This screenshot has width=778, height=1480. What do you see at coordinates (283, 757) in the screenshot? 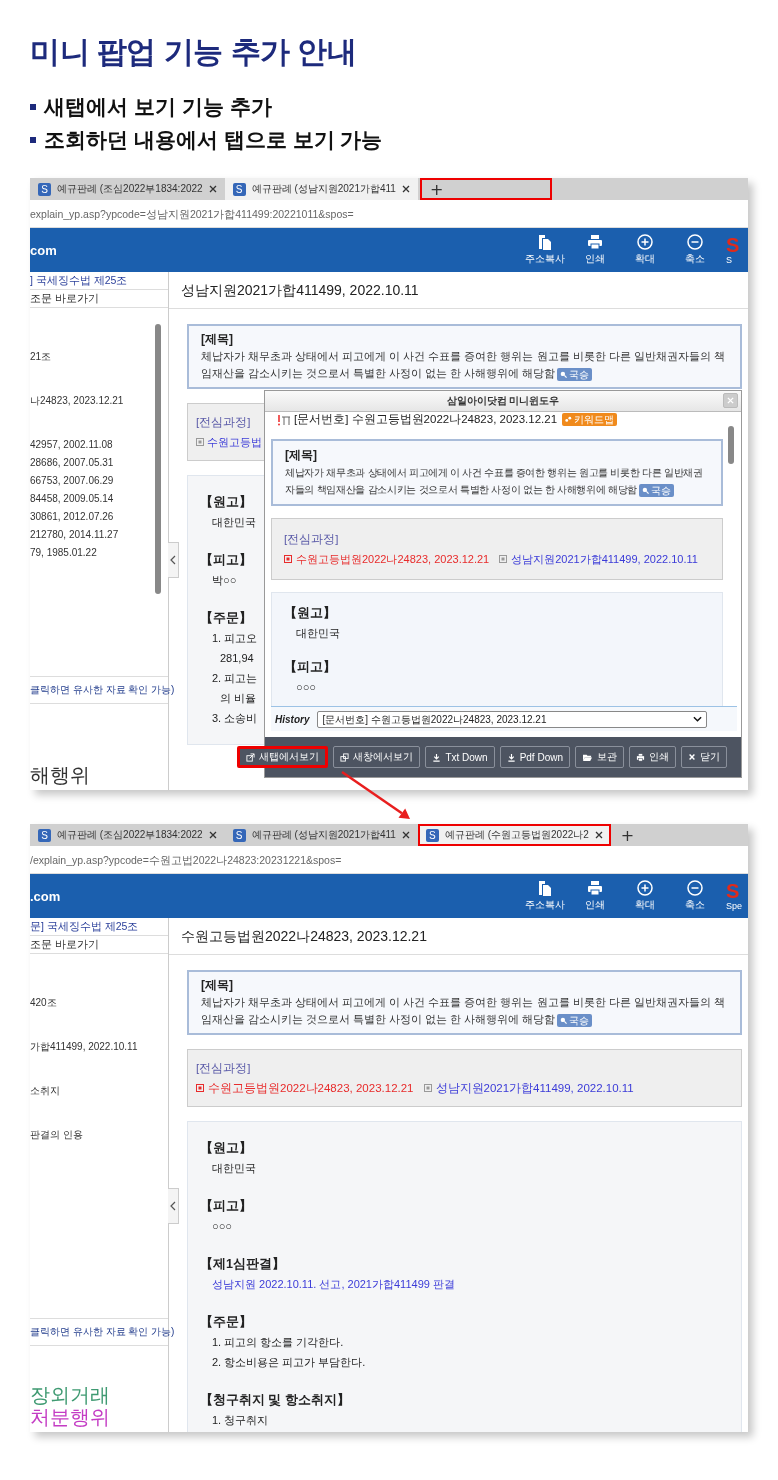
I see `action-button: 새탭에서보기` at bounding box center [283, 757].